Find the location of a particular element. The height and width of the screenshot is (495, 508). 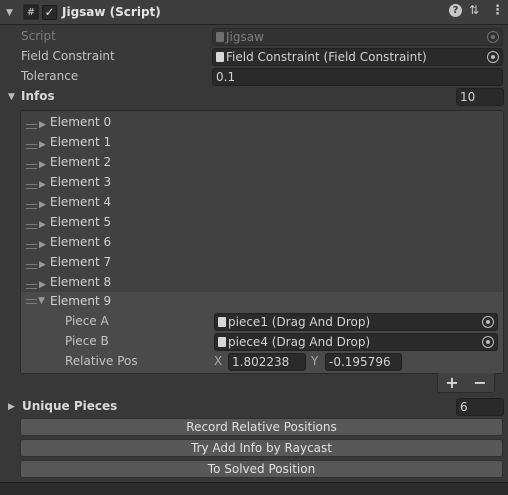

element-label: Element 1 is located at coordinates (81, 142).